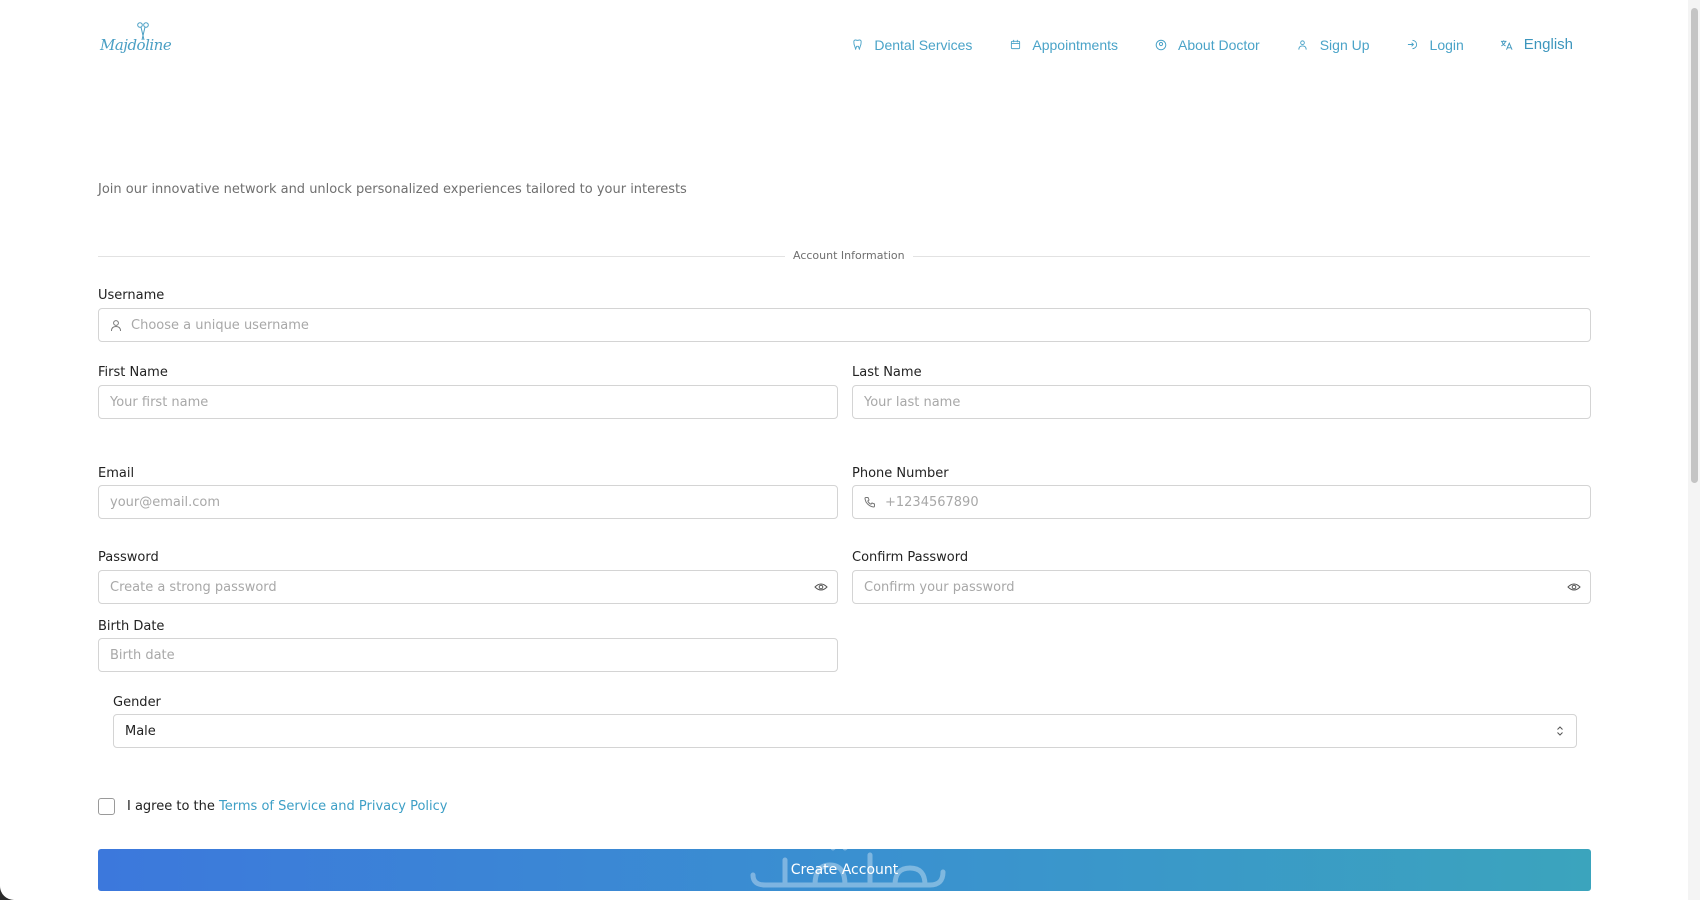 The image size is (1700, 900). What do you see at coordinates (910, 557) in the screenshot?
I see `confirm-password-label: Confirm Password` at bounding box center [910, 557].